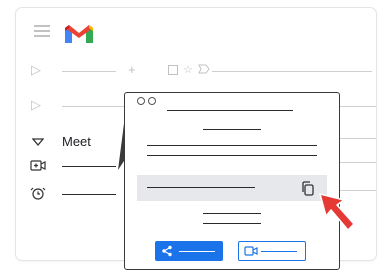 This screenshot has height=276, width=386. What do you see at coordinates (232, 102) in the screenshot?
I see `dialog-titlebar` at bounding box center [232, 102].